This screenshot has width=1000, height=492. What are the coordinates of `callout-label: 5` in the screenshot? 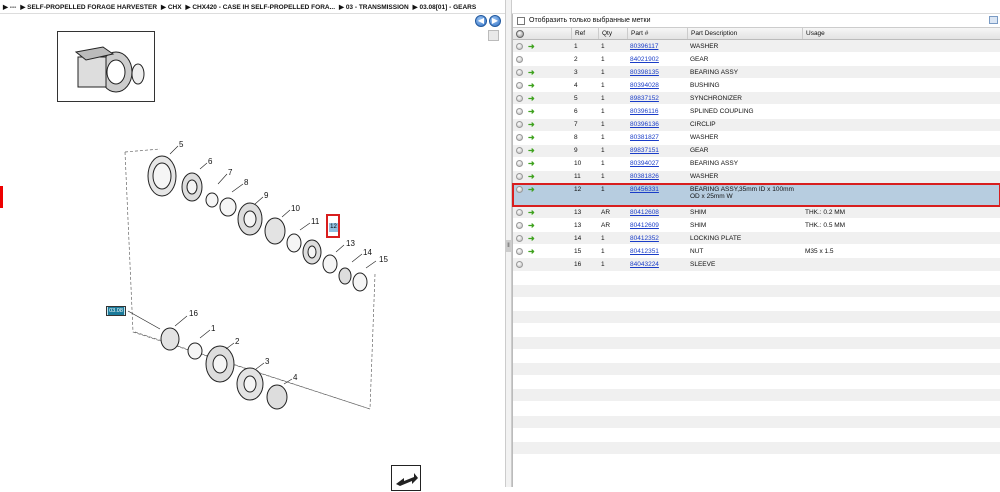 It's located at (181, 144).